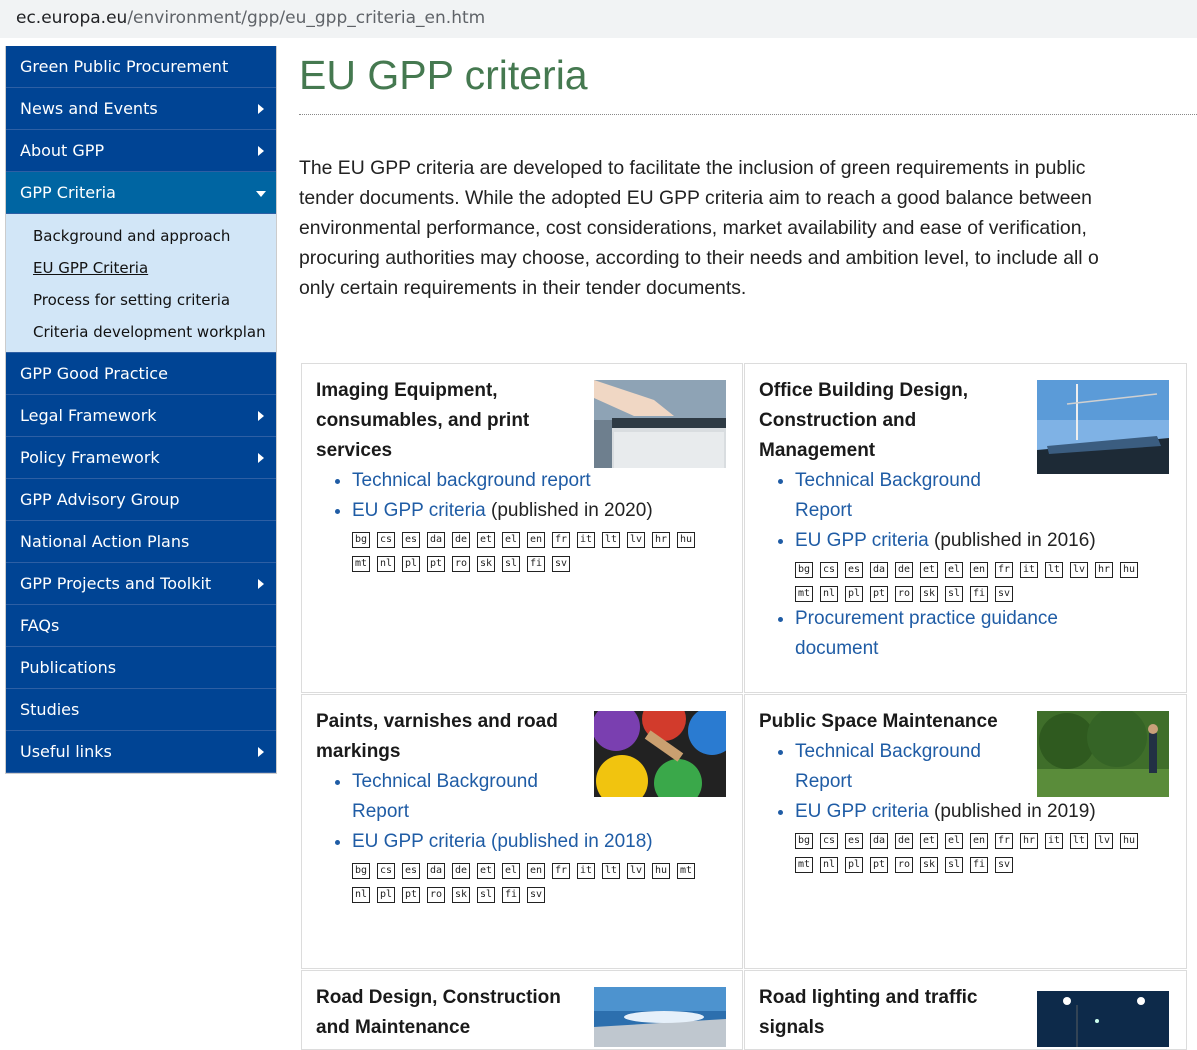 Image resolution: width=1197 pixels, height=1050 pixels. What do you see at coordinates (141, 416) in the screenshot?
I see `nav-legal-framework: Legal Framework` at bounding box center [141, 416].